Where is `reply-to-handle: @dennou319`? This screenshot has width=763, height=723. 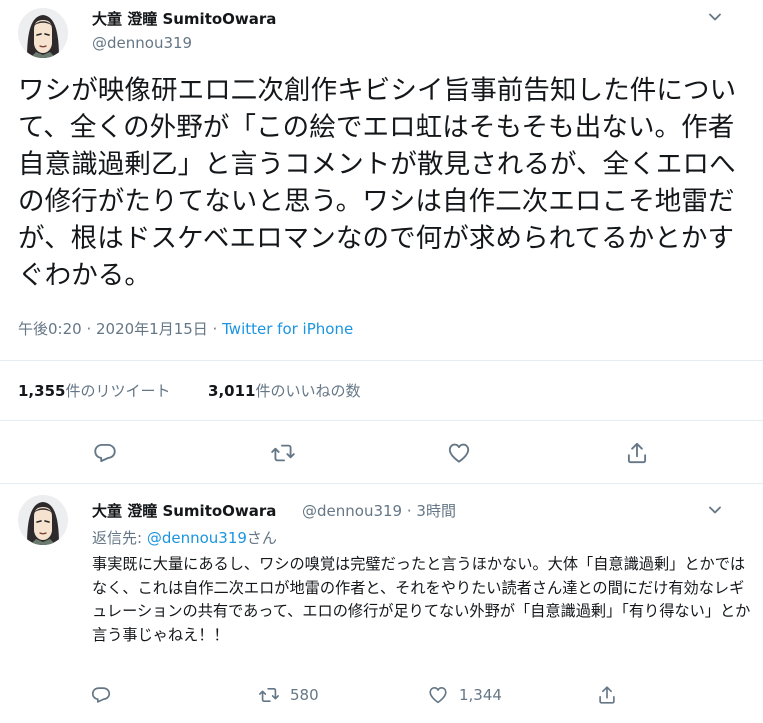
reply-to-handle: @dennou319 is located at coordinates (197, 538).